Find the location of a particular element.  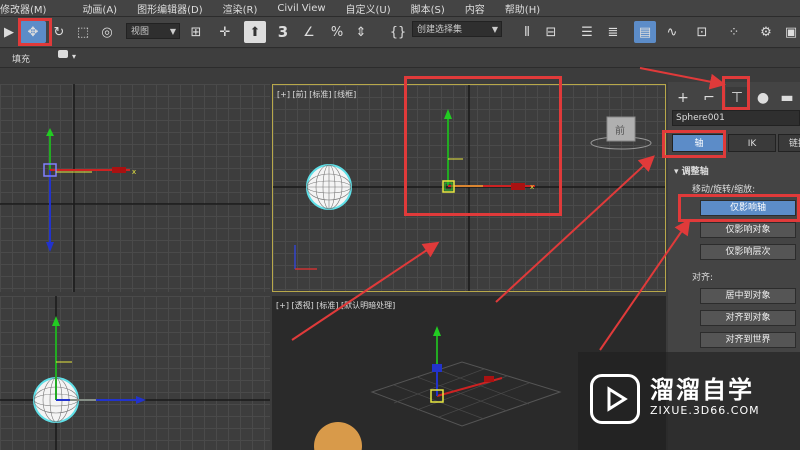

named-selection-set-dropdown: 创建选择集 ▼ is located at coordinates (457, 29).